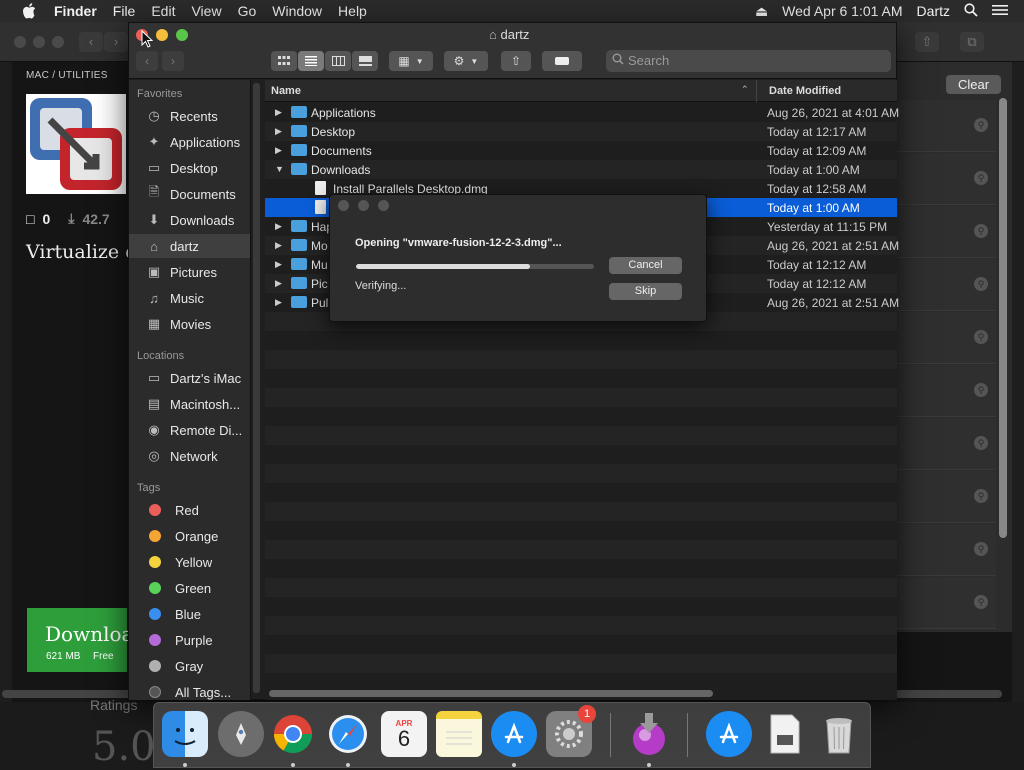 The height and width of the screenshot is (770, 1024). Describe the element at coordinates (785, 734) in the screenshot. I see `preview-icon` at that location.